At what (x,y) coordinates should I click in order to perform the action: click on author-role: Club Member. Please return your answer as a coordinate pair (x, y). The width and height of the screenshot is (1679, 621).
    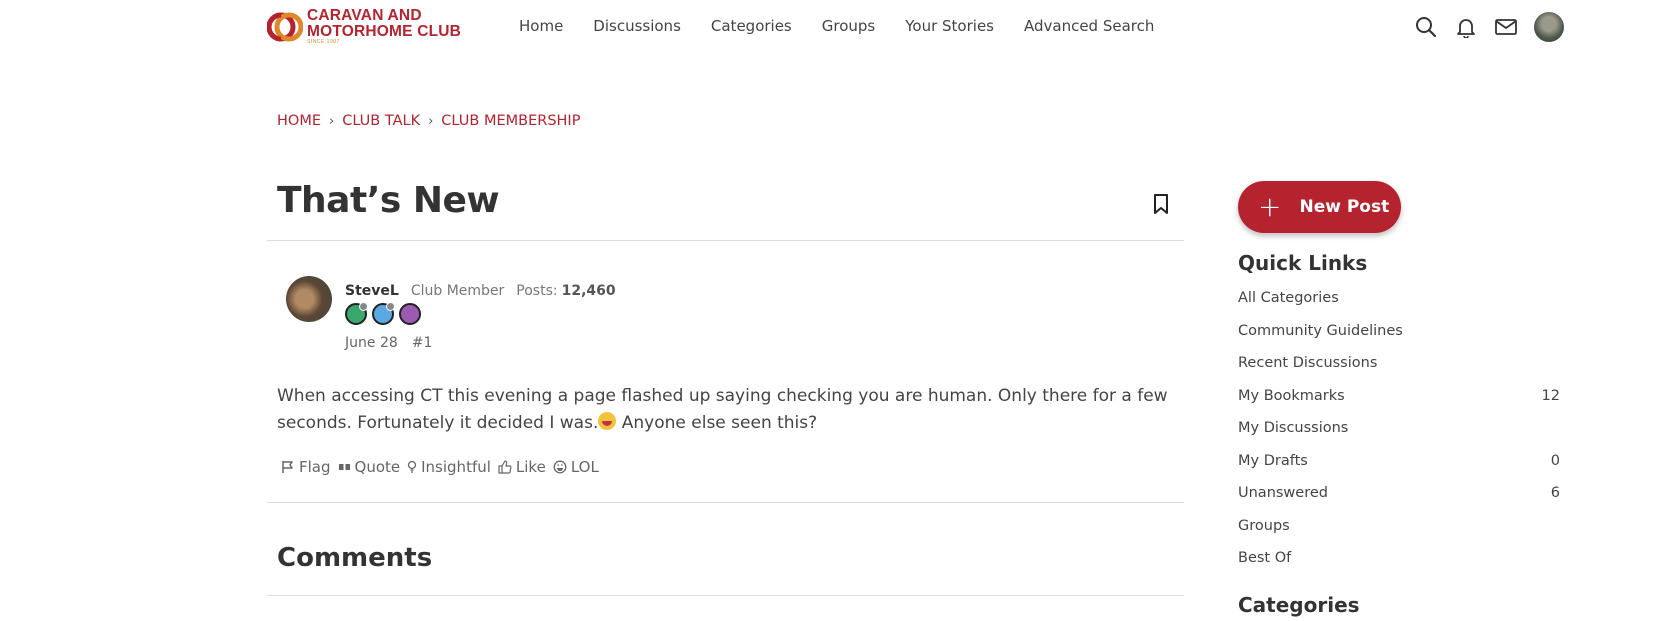
    Looking at the image, I should click on (457, 291).